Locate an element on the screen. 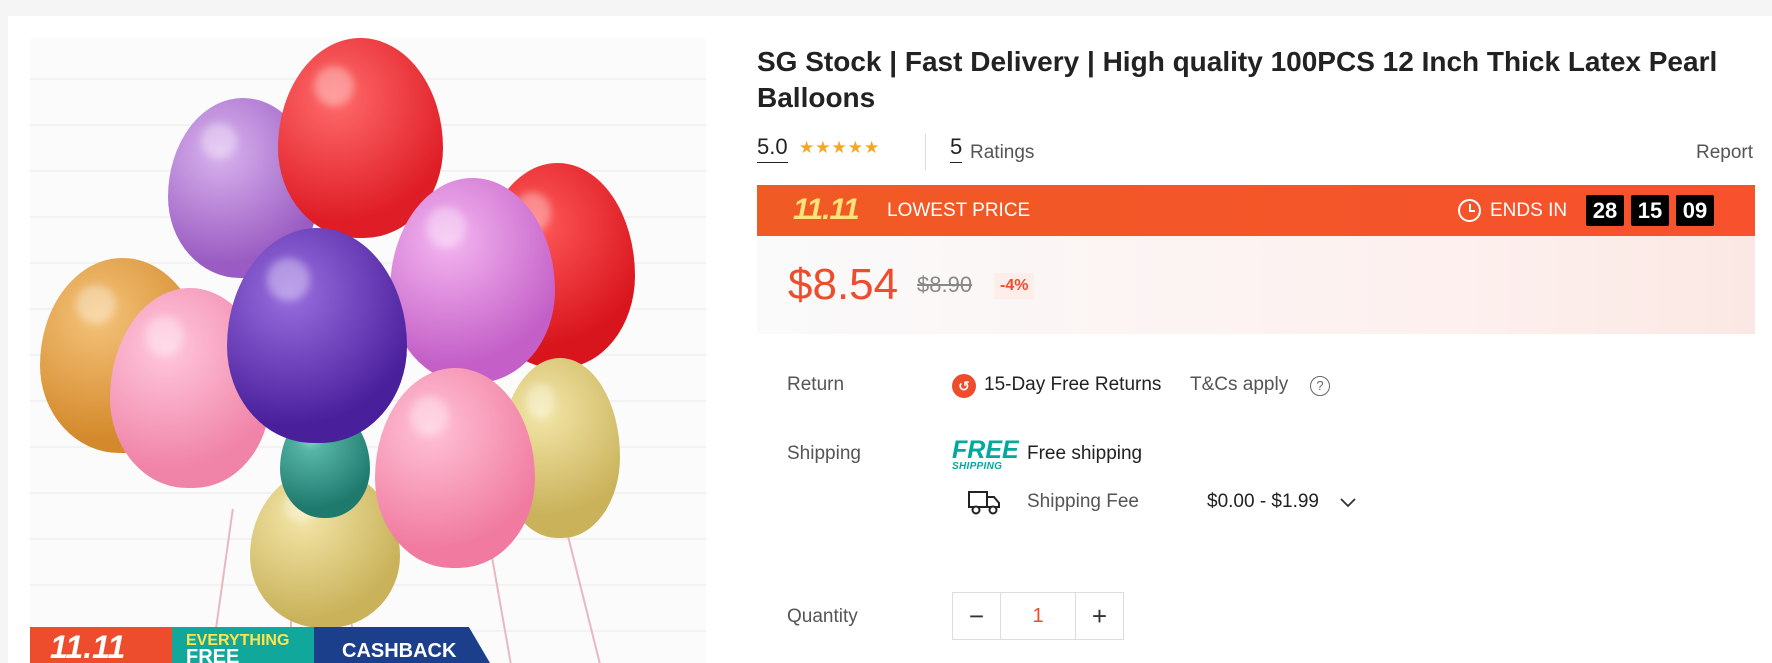 Image resolution: width=1772 pixels, height=663 pixels. truck-icon is located at coordinates (984, 503).